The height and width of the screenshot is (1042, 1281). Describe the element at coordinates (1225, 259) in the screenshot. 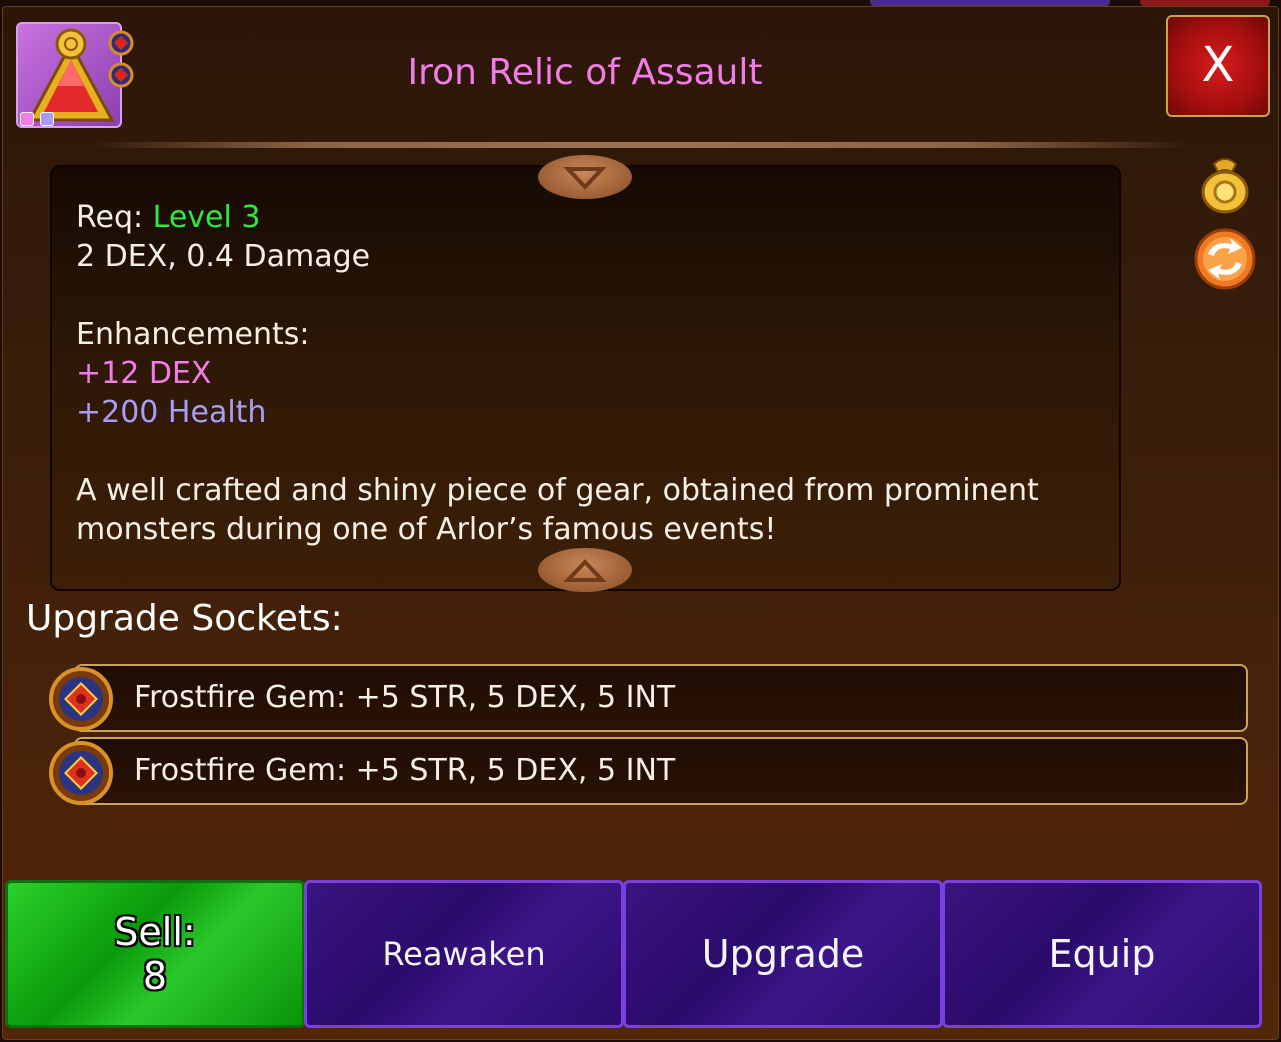

I see `swap-arrows-icon` at that location.